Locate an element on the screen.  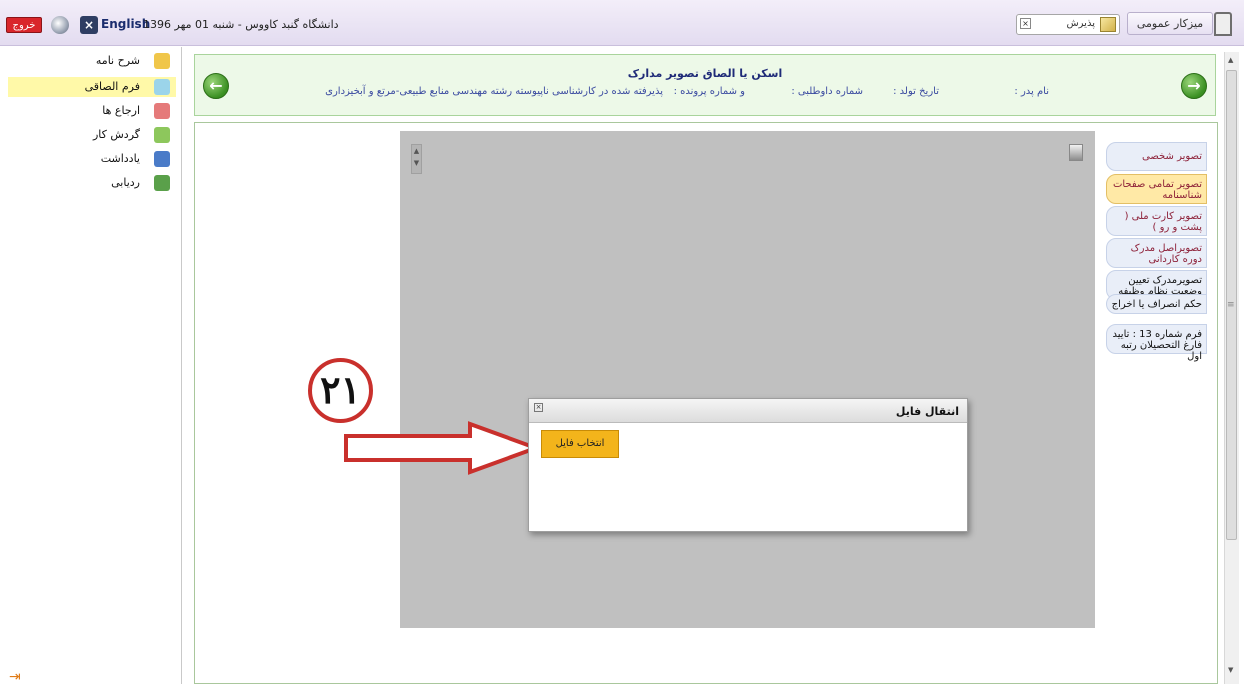
sidebar-item-label: یادداشت is located at coordinates (120, 158).